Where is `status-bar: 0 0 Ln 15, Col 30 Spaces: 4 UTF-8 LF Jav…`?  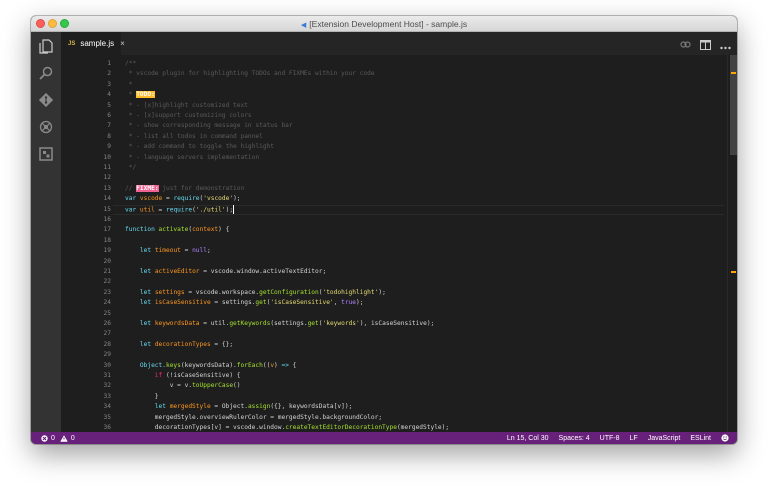
status-bar: 0 0 Ln 15, Col 30 Spaces: 4 UTF-8 LF Jav… is located at coordinates (384, 438).